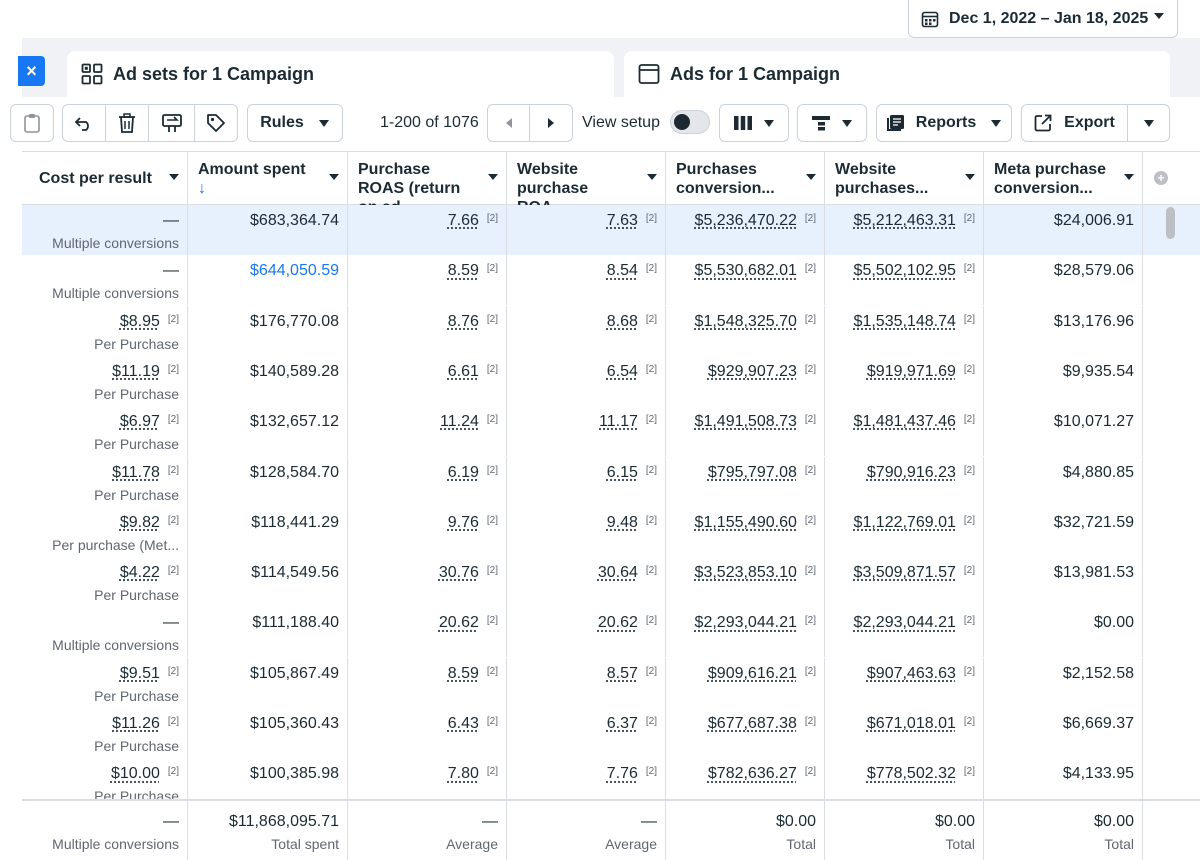 This screenshot has width=1200, height=860. Describe the element at coordinates (755, 271) in the screenshot. I see `purchases-conversion-value-value: $5,530,682.01 [2]` at that location.